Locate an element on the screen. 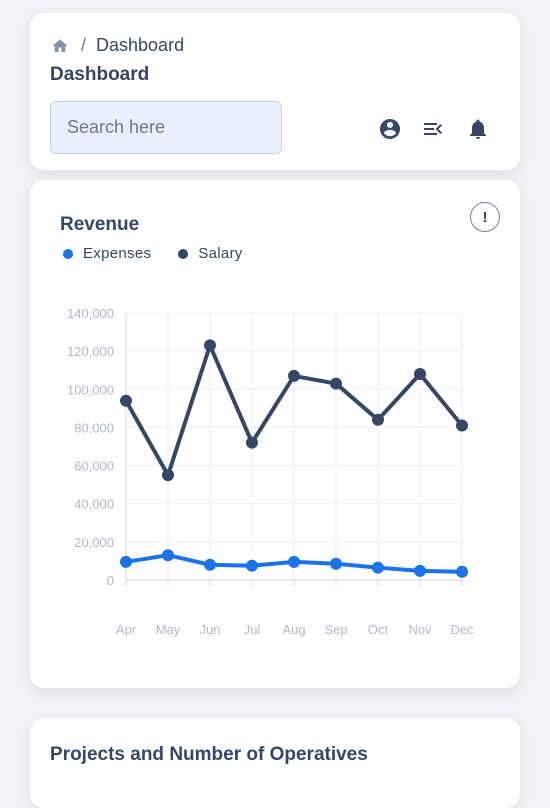  x-tick-label: Oct is located at coordinates (378, 629).